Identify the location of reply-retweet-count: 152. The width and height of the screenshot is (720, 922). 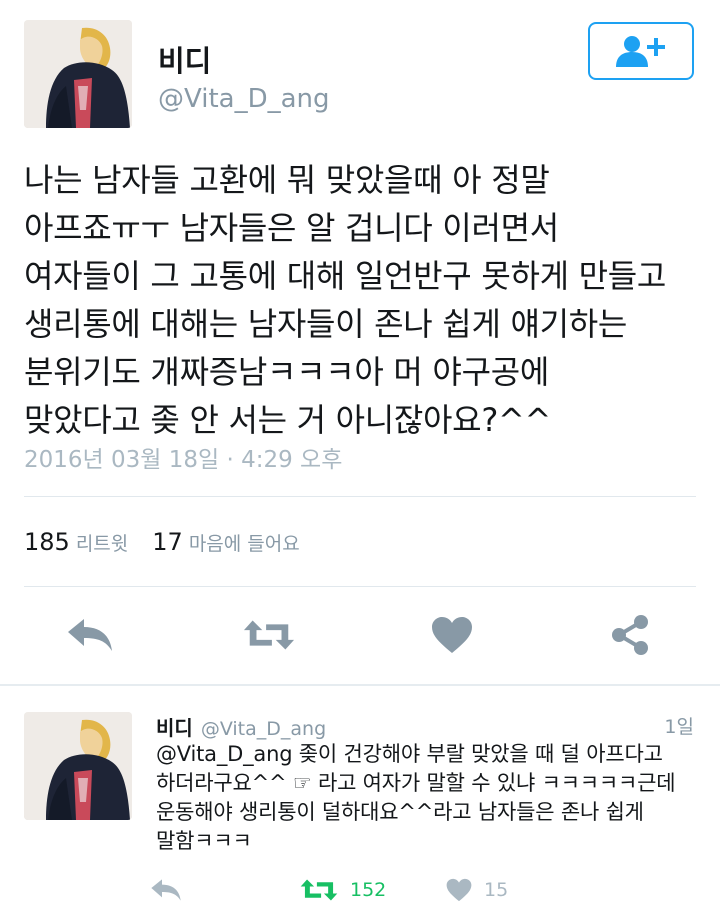
(368, 890).